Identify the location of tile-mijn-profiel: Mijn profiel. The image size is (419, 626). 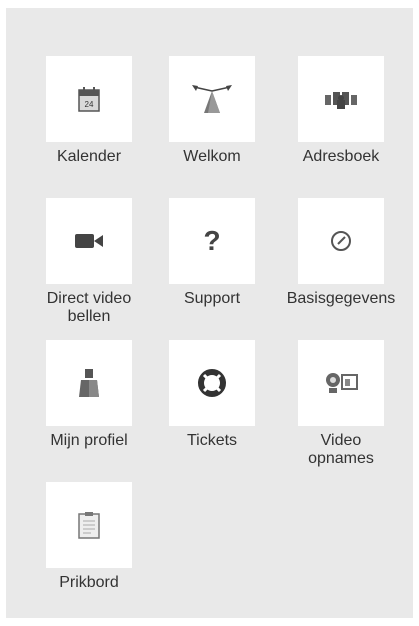
(89, 395).